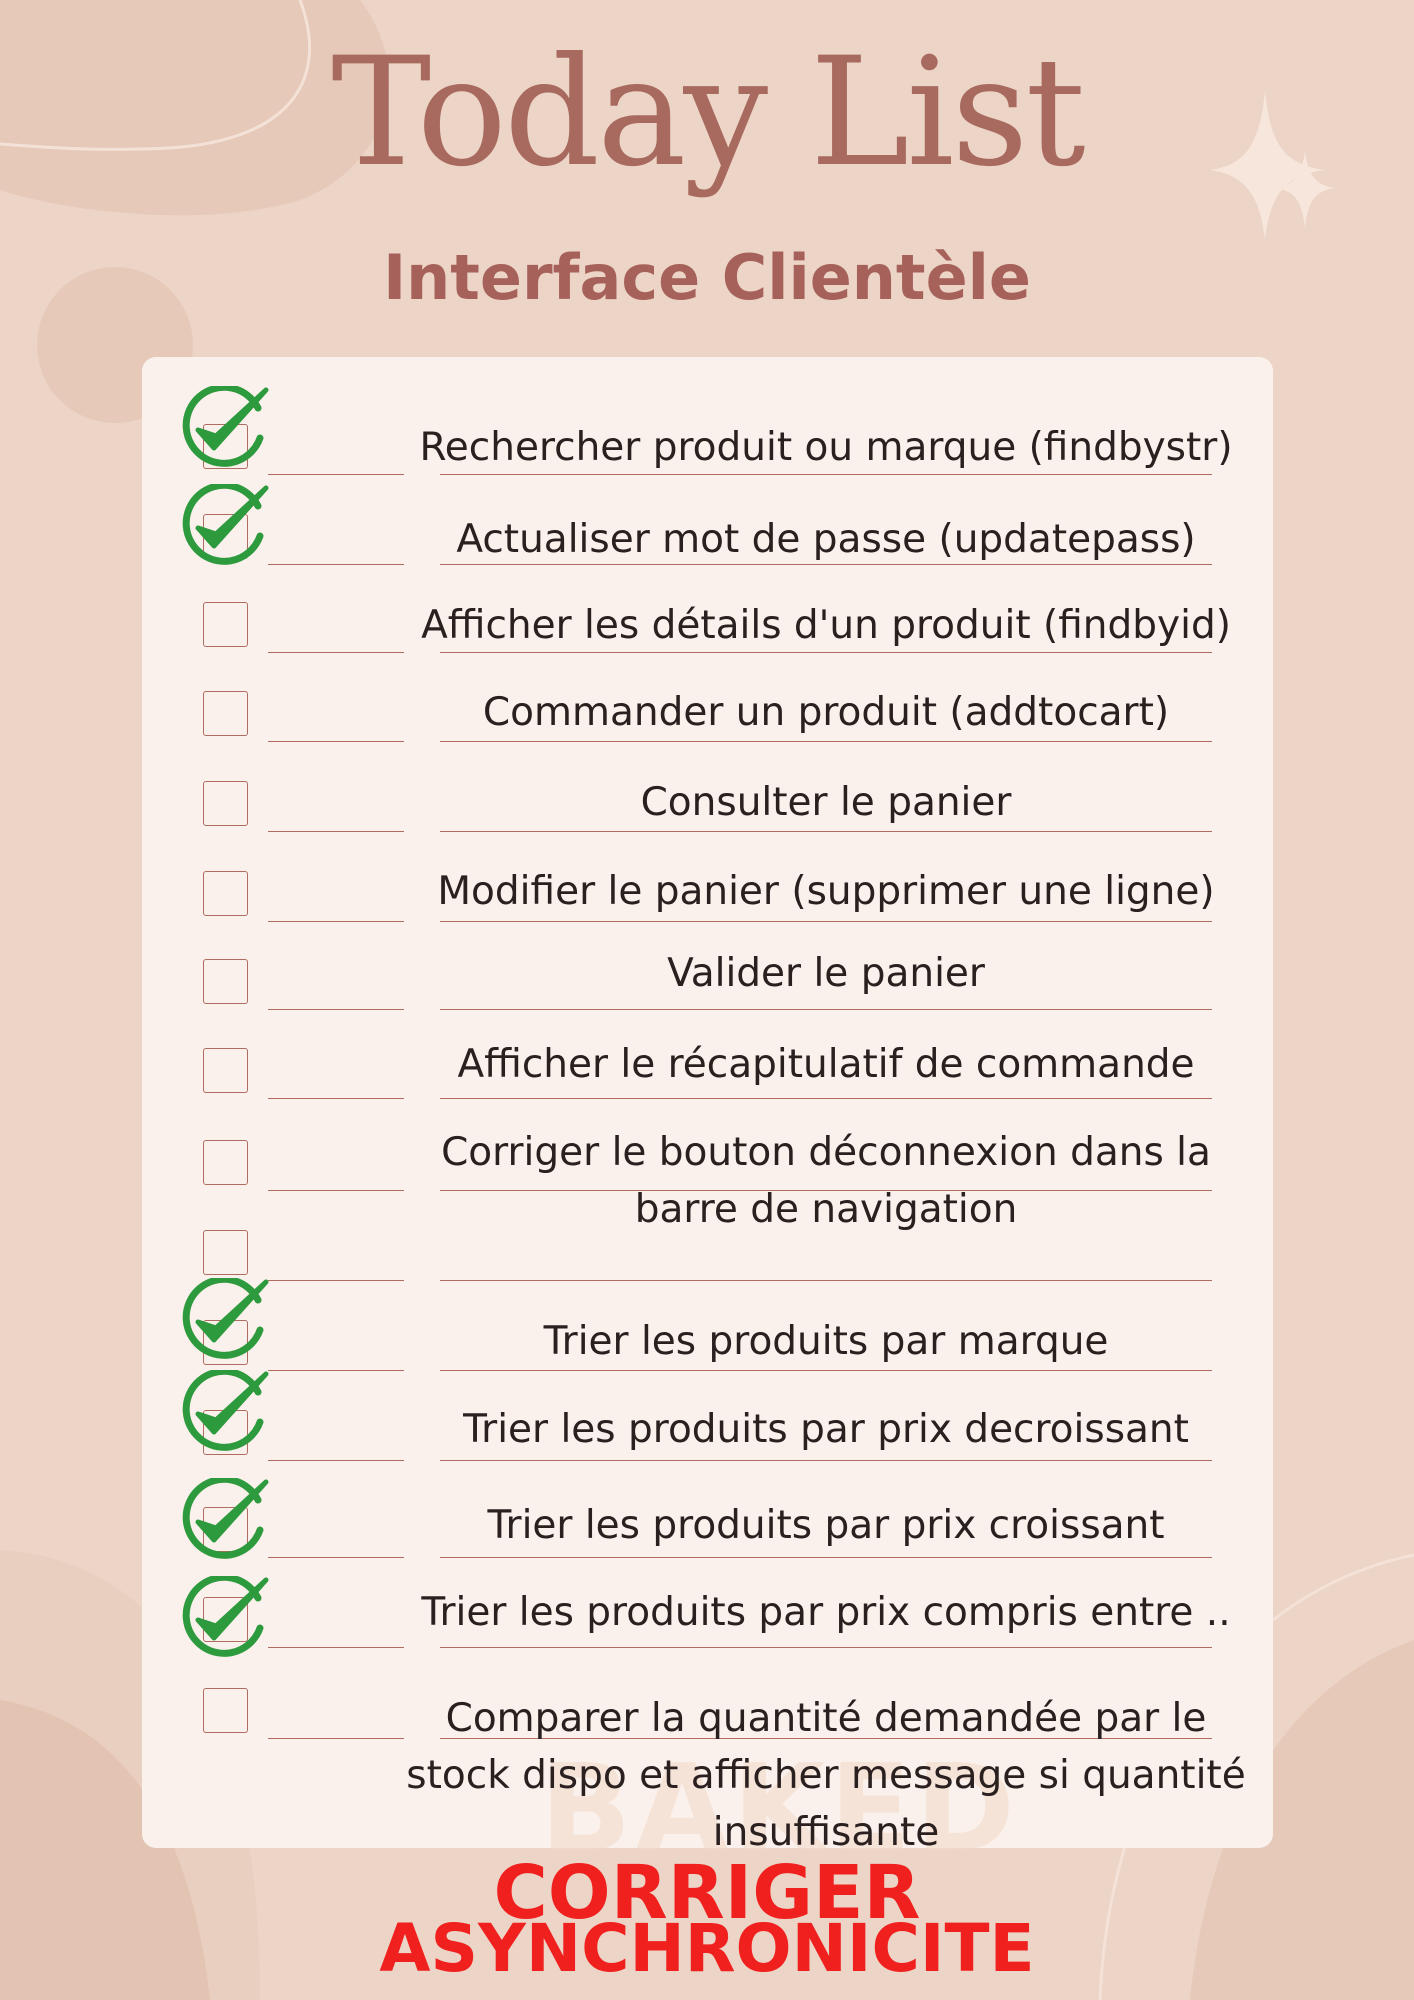 The image size is (1414, 2000). I want to click on item-label: Afficher le récapitulatif de commande, so click(826, 1064).